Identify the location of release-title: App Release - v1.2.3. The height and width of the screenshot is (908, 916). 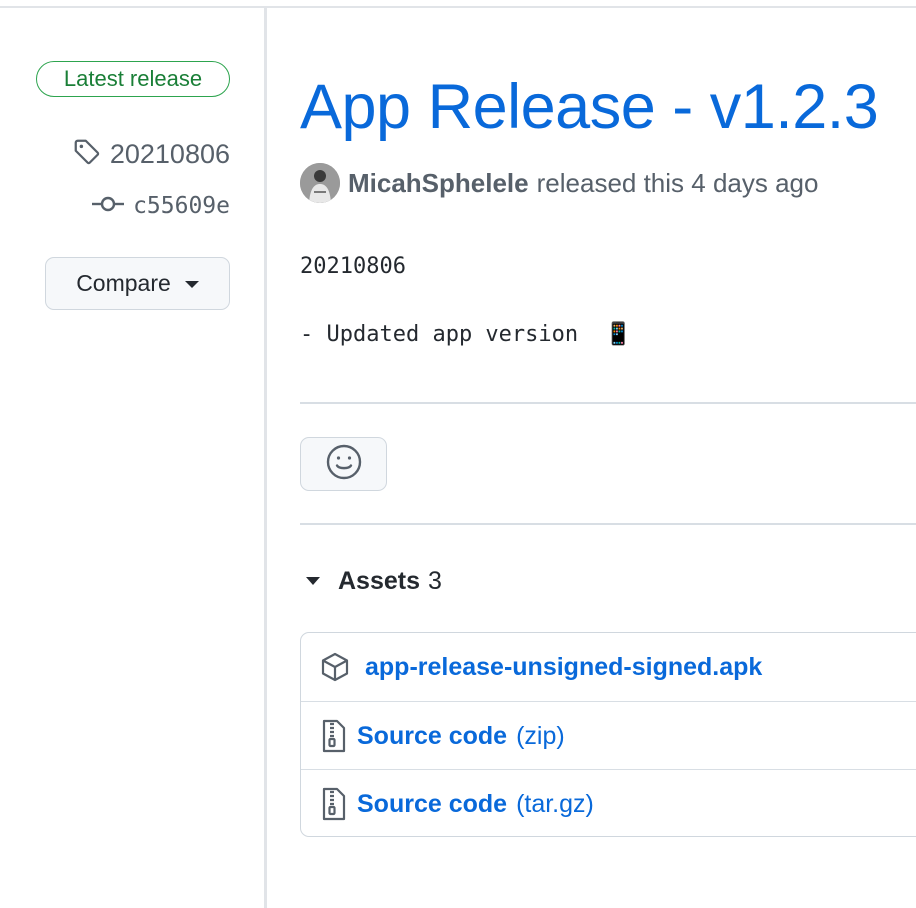
(589, 107).